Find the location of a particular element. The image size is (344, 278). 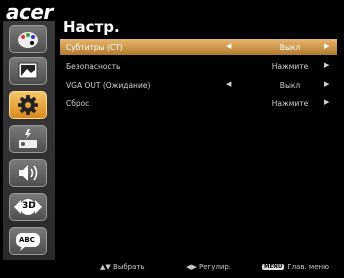

footer-select: ▲▼ Выбрать is located at coordinates (122, 267).